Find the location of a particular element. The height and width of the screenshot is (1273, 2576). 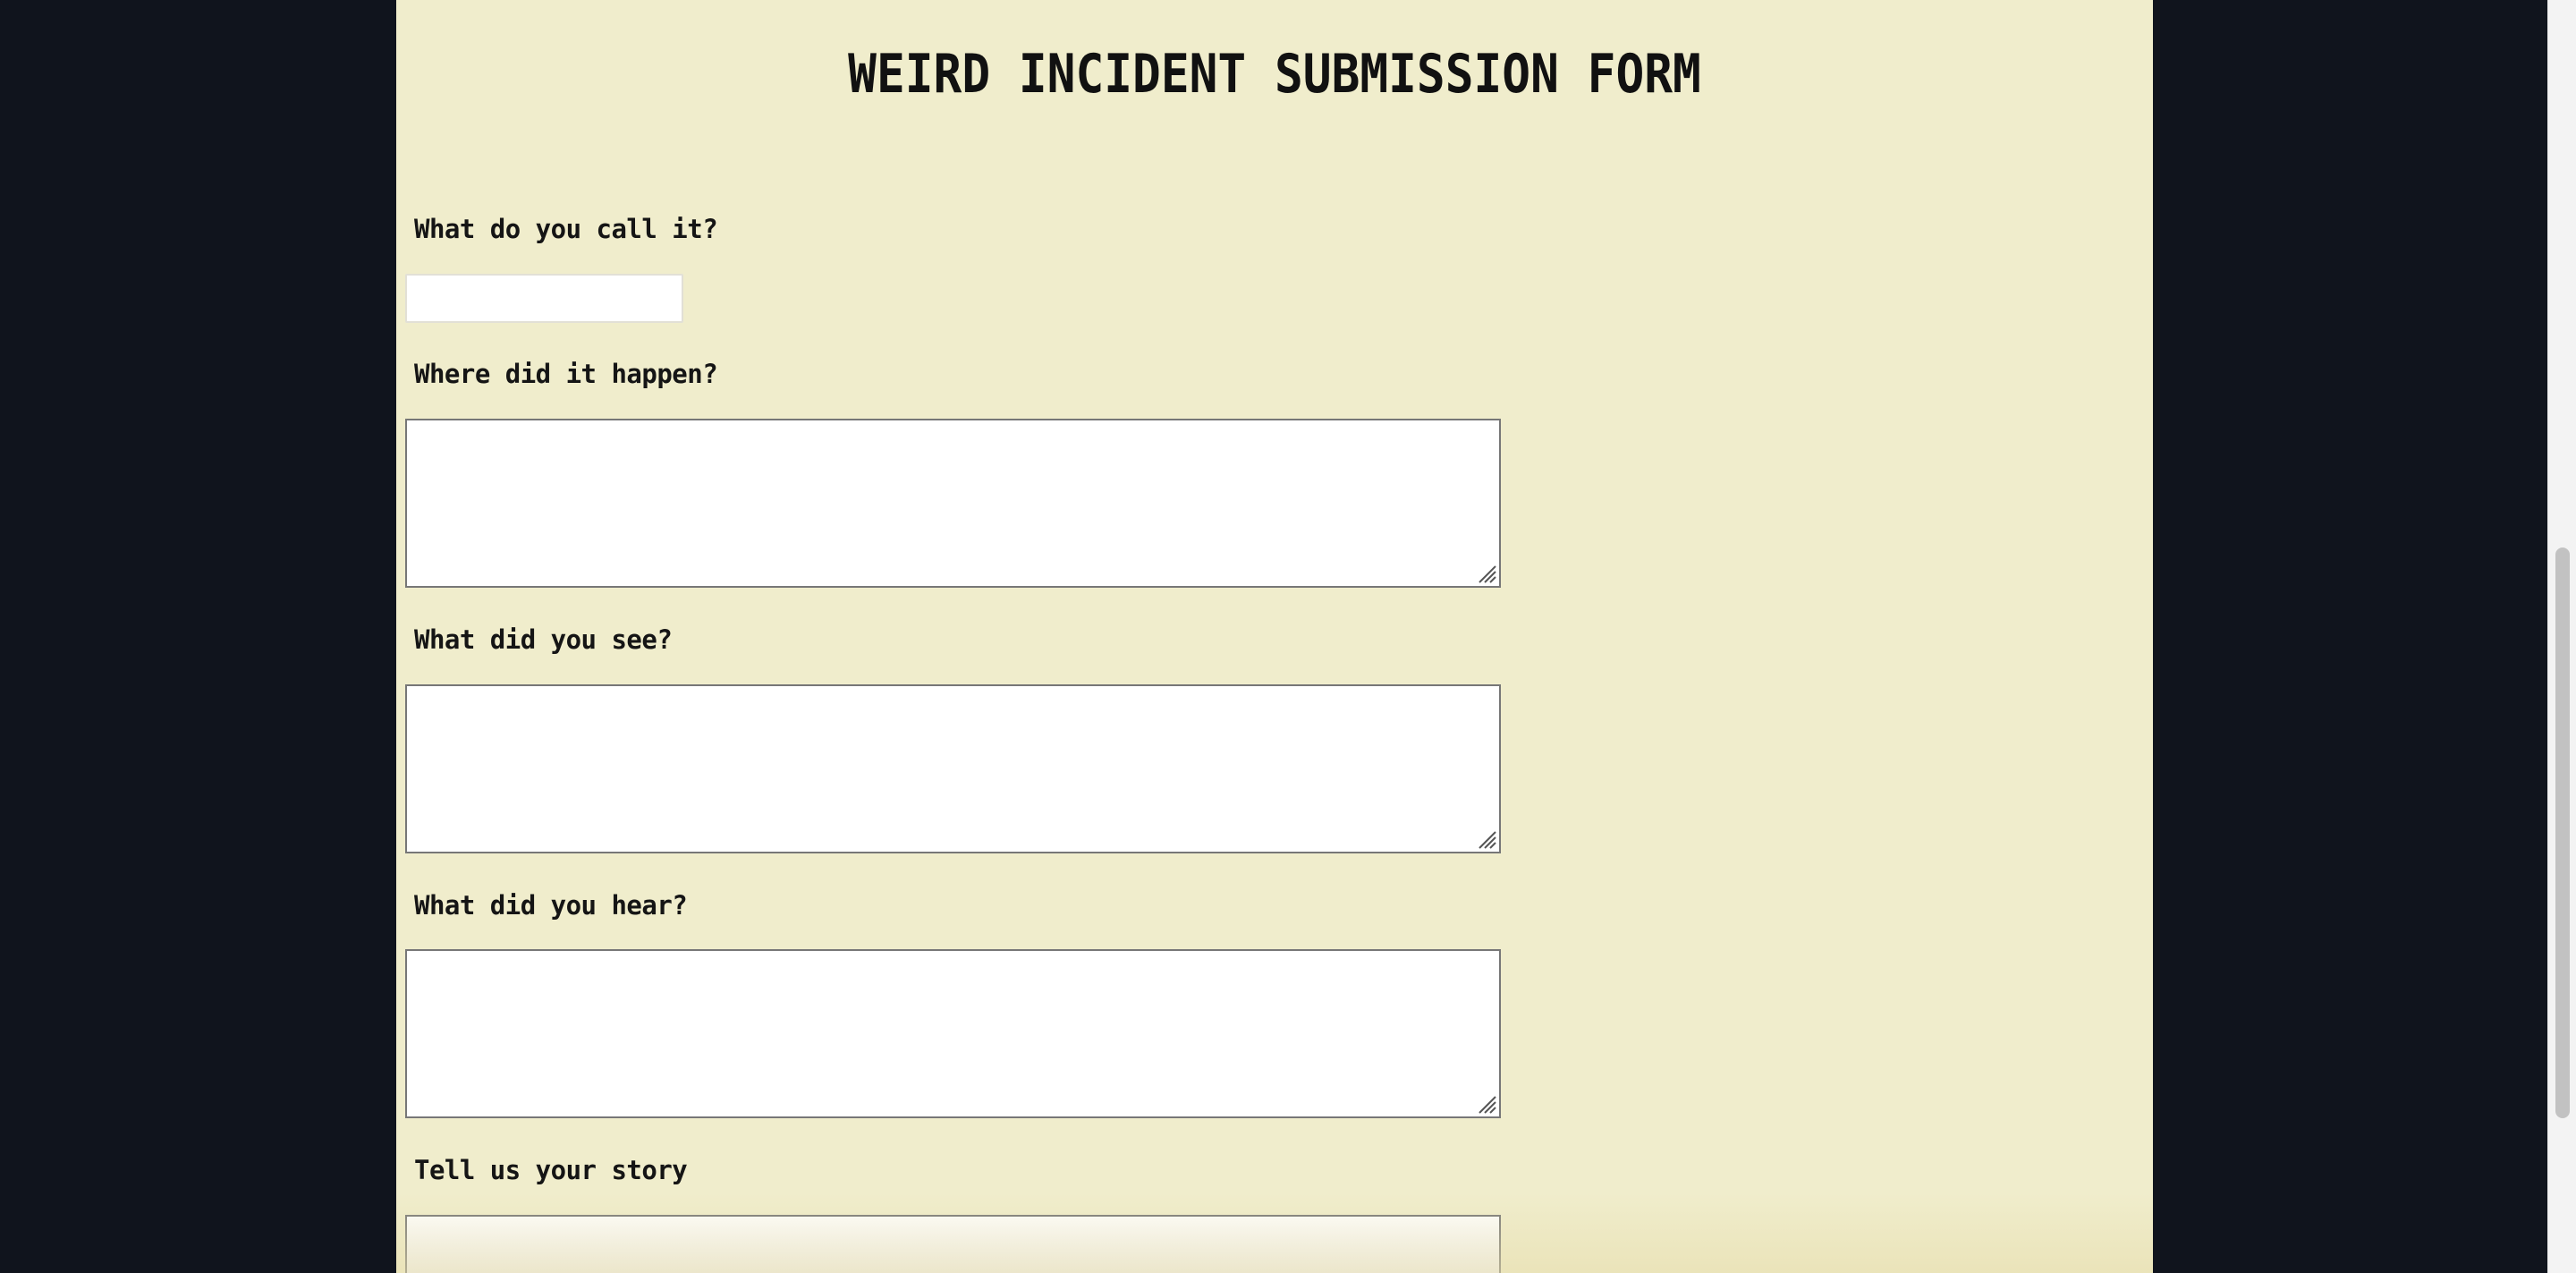

story-field-label: Tell us your story is located at coordinates (551, 1170).